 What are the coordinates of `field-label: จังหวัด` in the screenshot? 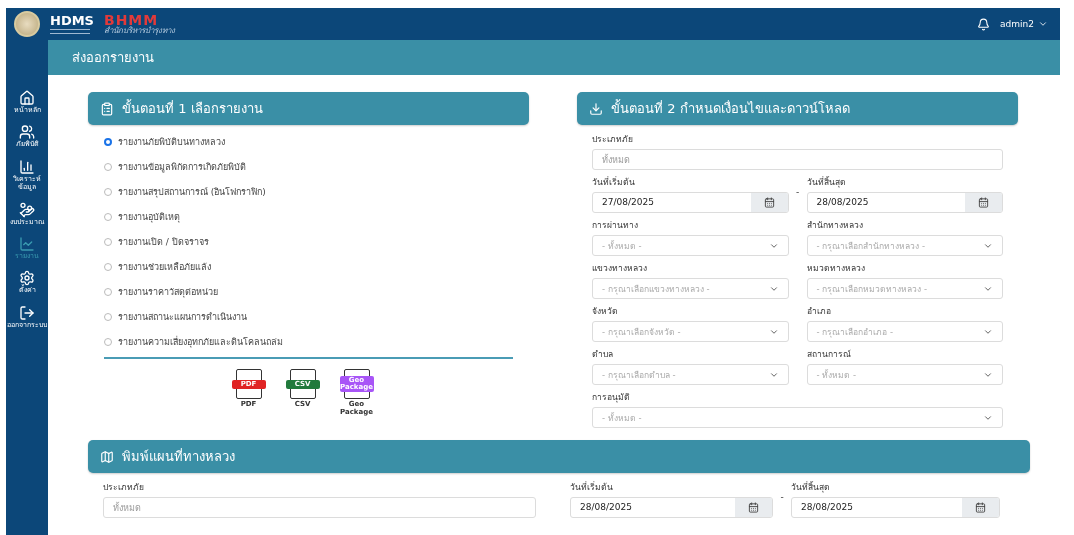 It's located at (605, 311).